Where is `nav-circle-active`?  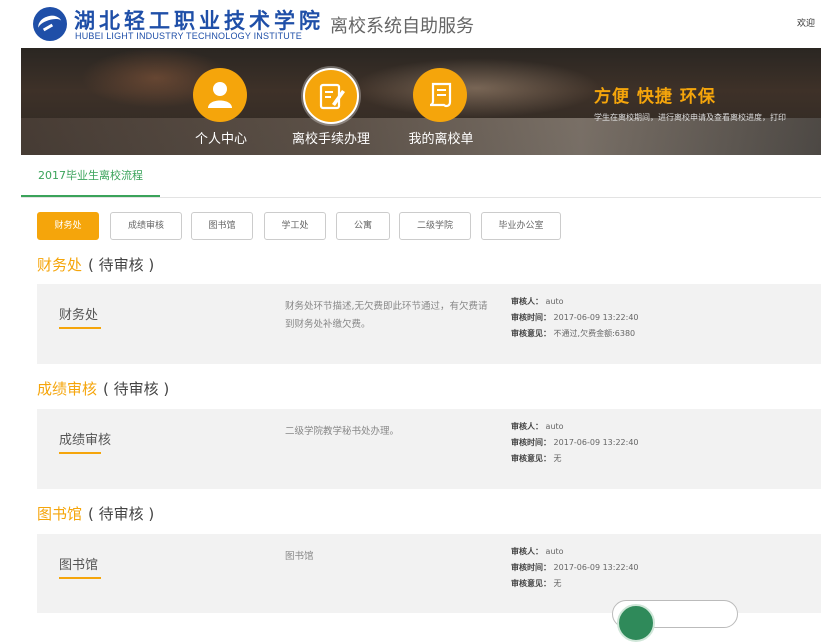 nav-circle-active is located at coordinates (331, 96).